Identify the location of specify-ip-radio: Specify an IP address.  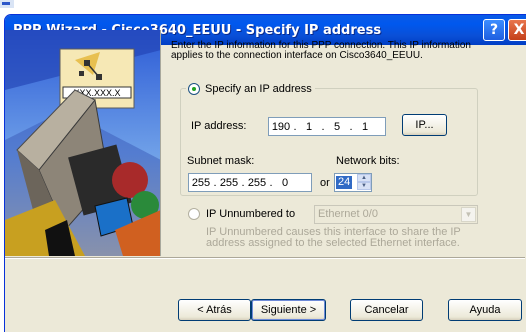
(250, 89).